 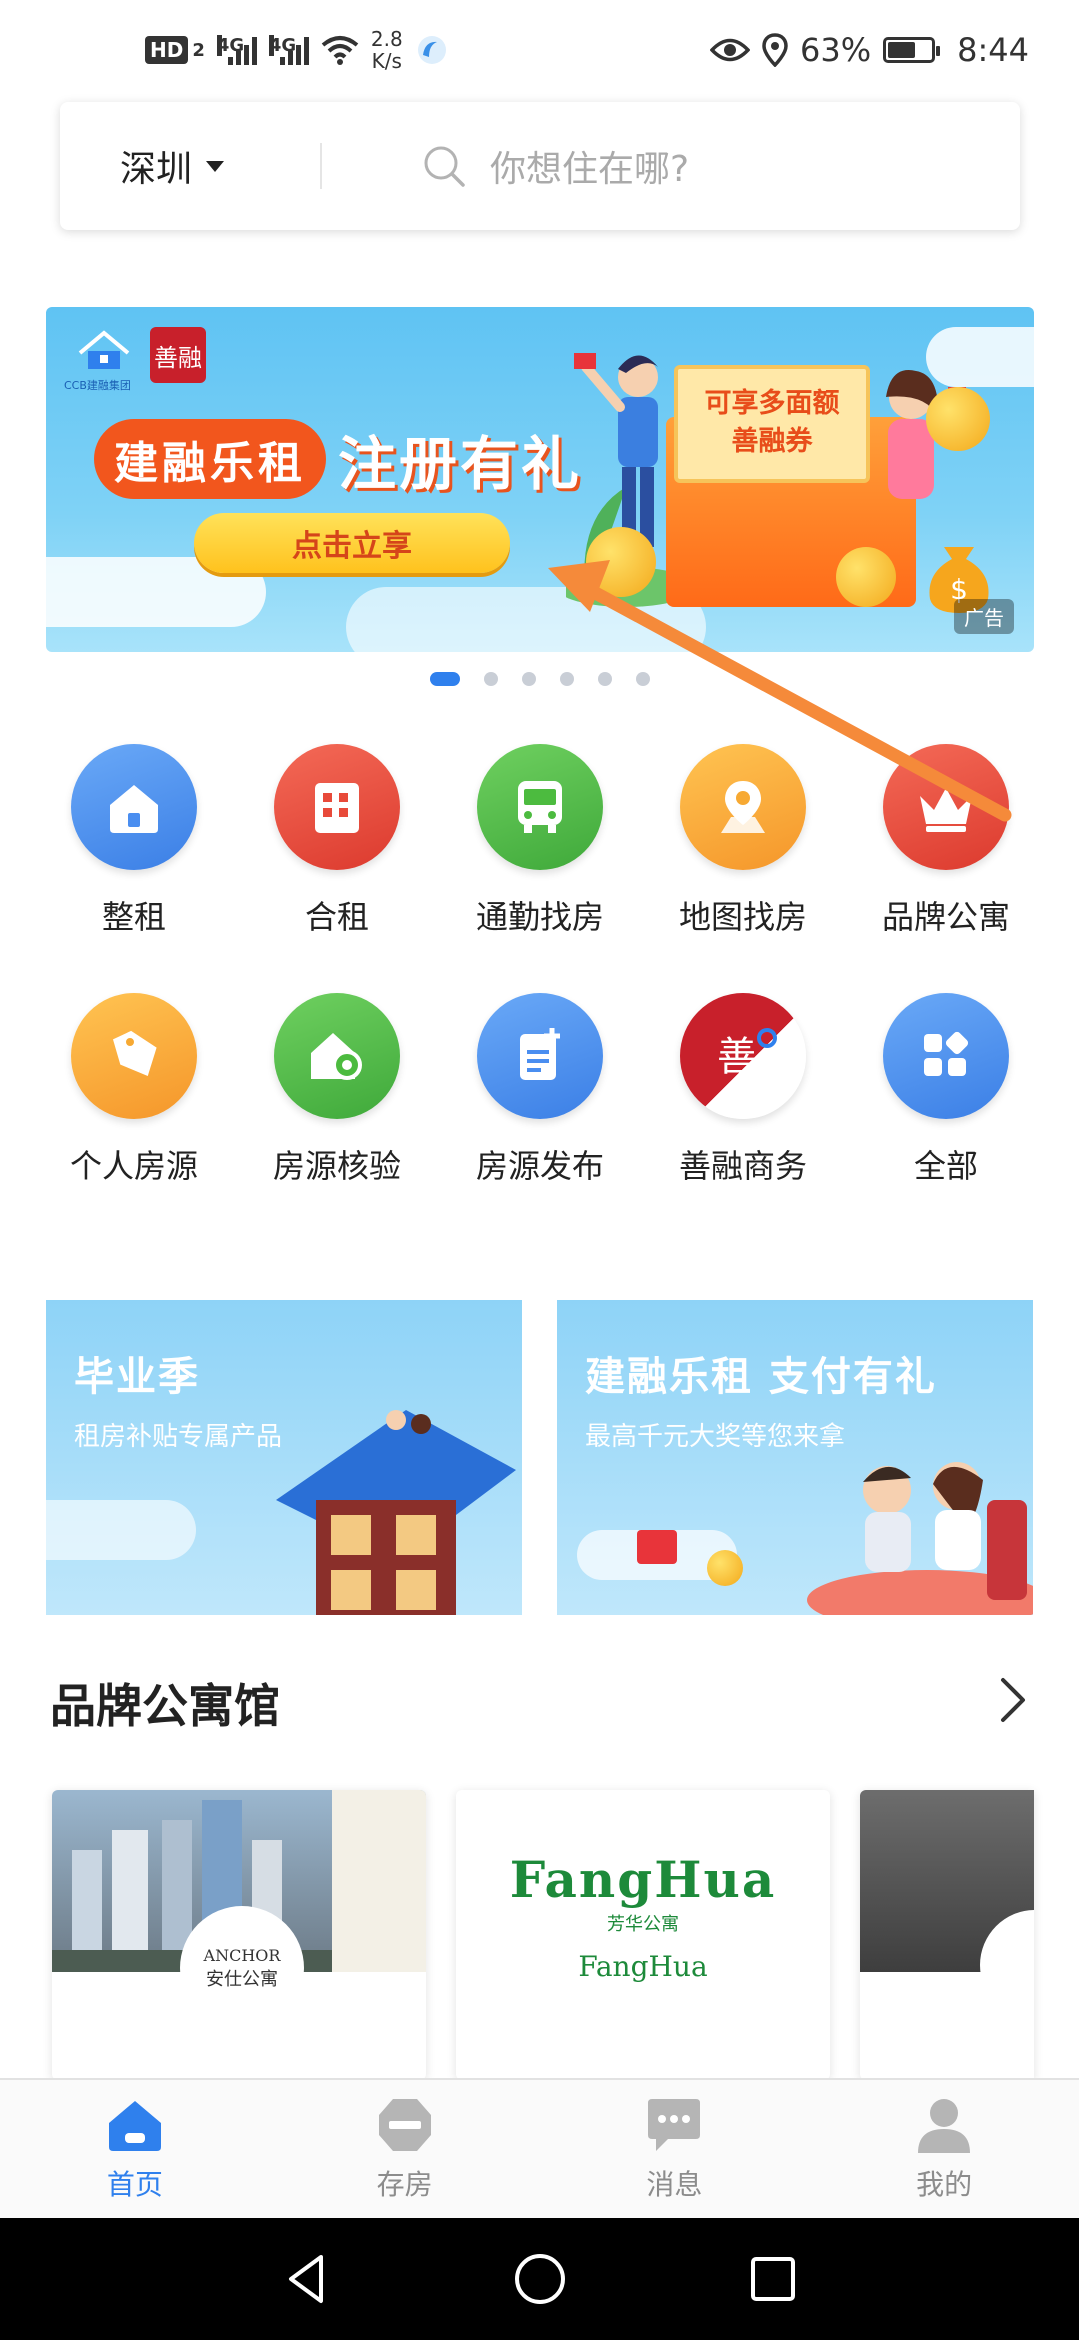 What do you see at coordinates (386, 39) in the screenshot?
I see `speed-value: 2.8` at bounding box center [386, 39].